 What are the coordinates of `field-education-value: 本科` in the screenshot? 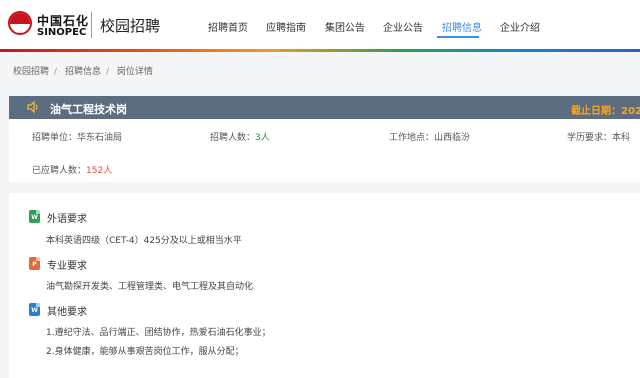 It's located at (621, 138).